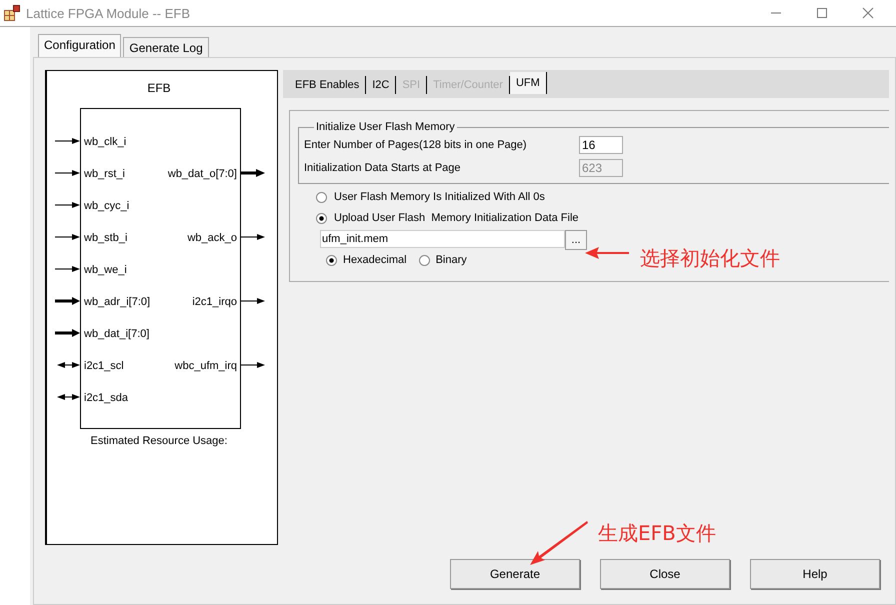 The height and width of the screenshot is (605, 896). Describe the element at coordinates (166, 47) in the screenshot. I see `tab: Generate Log` at that location.